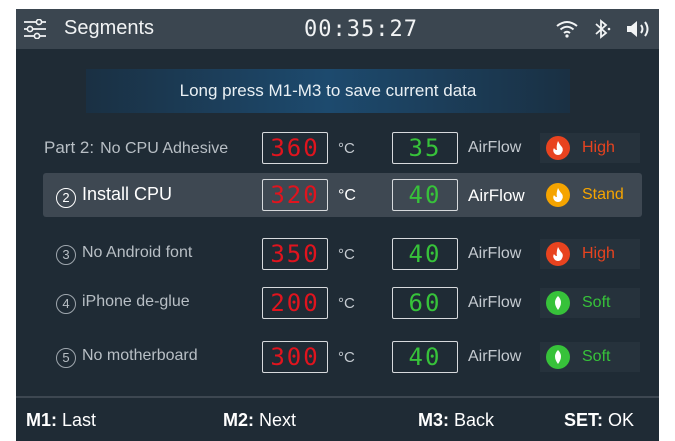 The image size is (675, 441). What do you see at coordinates (567, 29) in the screenshot?
I see `wifi-icon` at bounding box center [567, 29].